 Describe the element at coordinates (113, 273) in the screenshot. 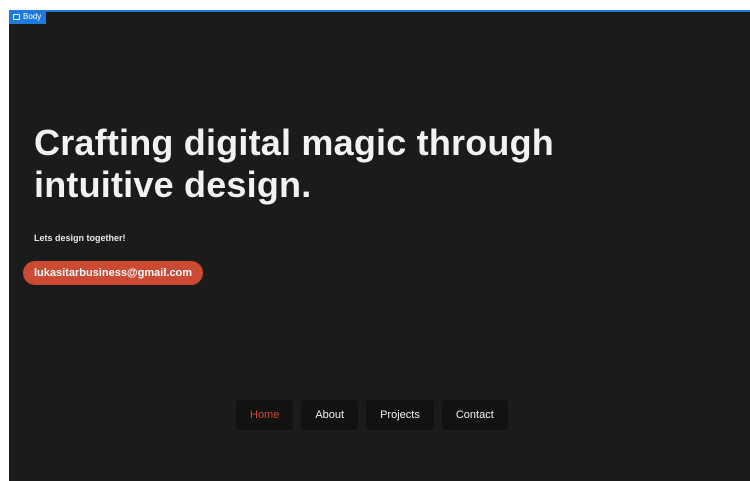

I see `email-button: lukasitarbusiness@gmail.com` at that location.